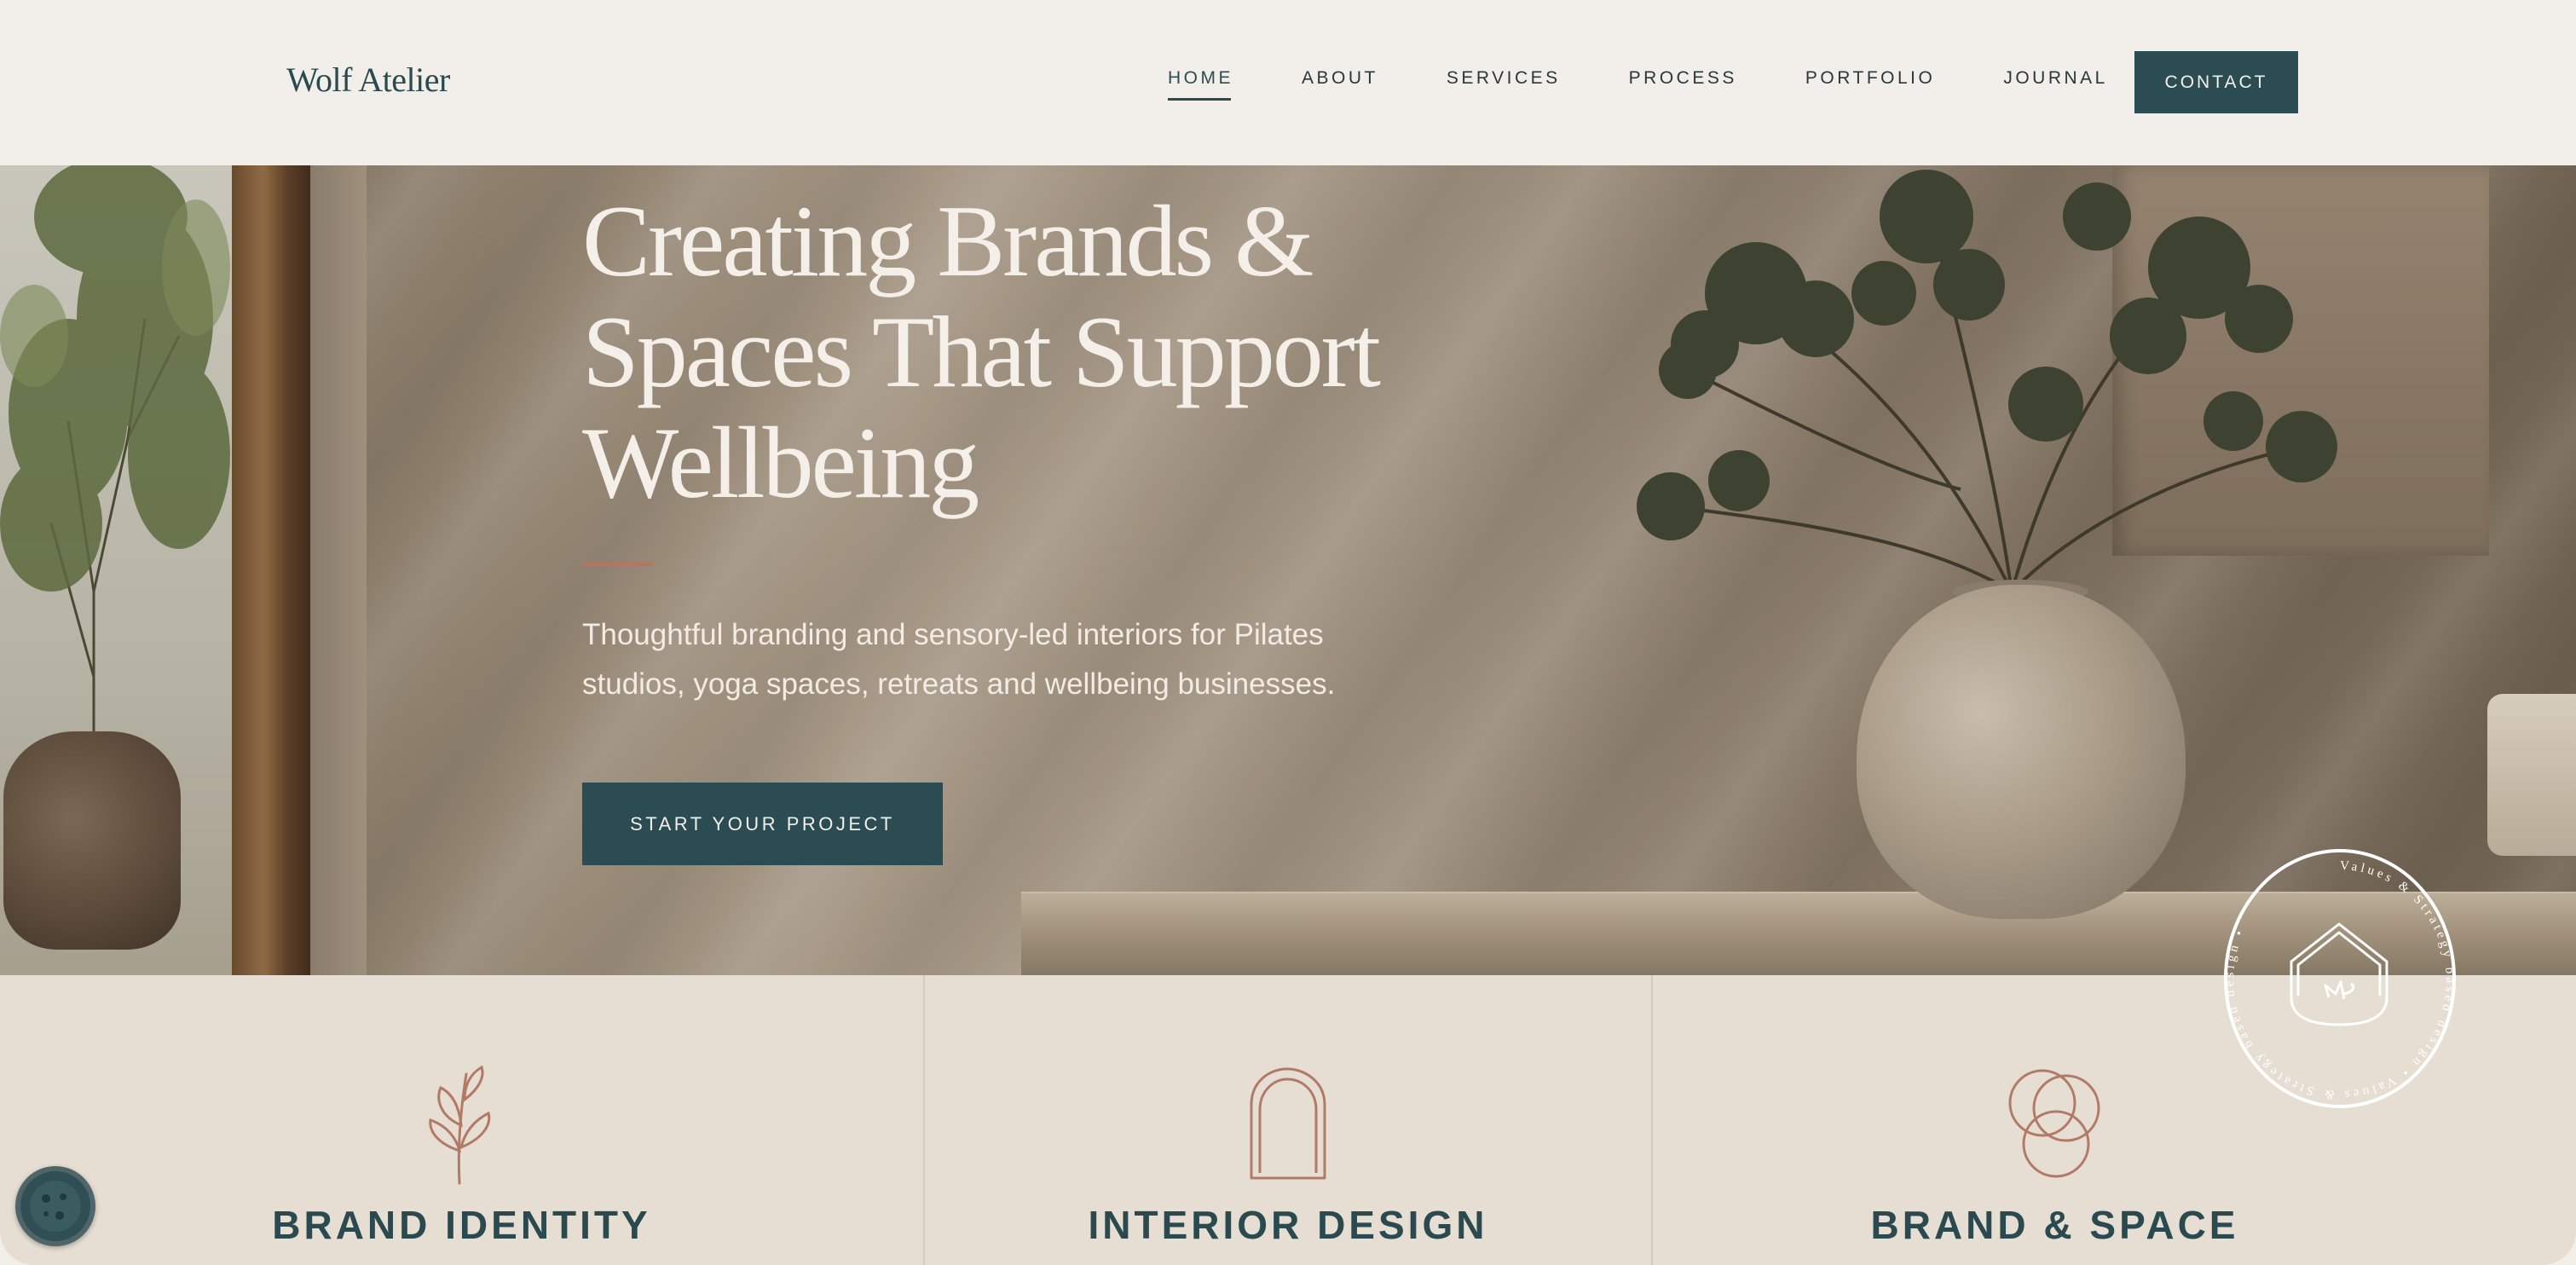 The height and width of the screenshot is (1265, 2576). I want to click on service-label: BRAND & SPACE, so click(2054, 1225).